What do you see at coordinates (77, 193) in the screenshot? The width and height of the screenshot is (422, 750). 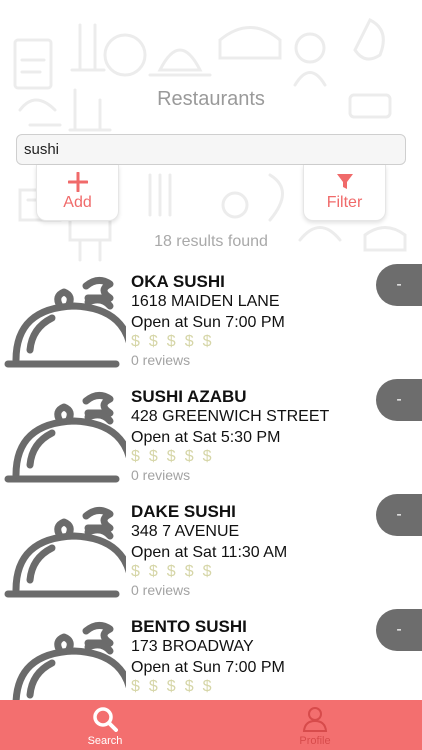 I see `add-button: Add` at bounding box center [77, 193].